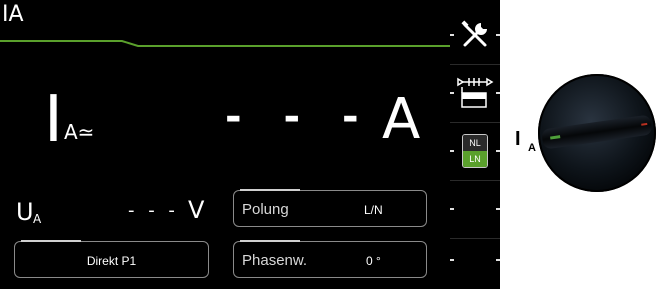  Describe the element at coordinates (330, 208) in the screenshot. I see `polarity-field: Polung L/N` at that location.